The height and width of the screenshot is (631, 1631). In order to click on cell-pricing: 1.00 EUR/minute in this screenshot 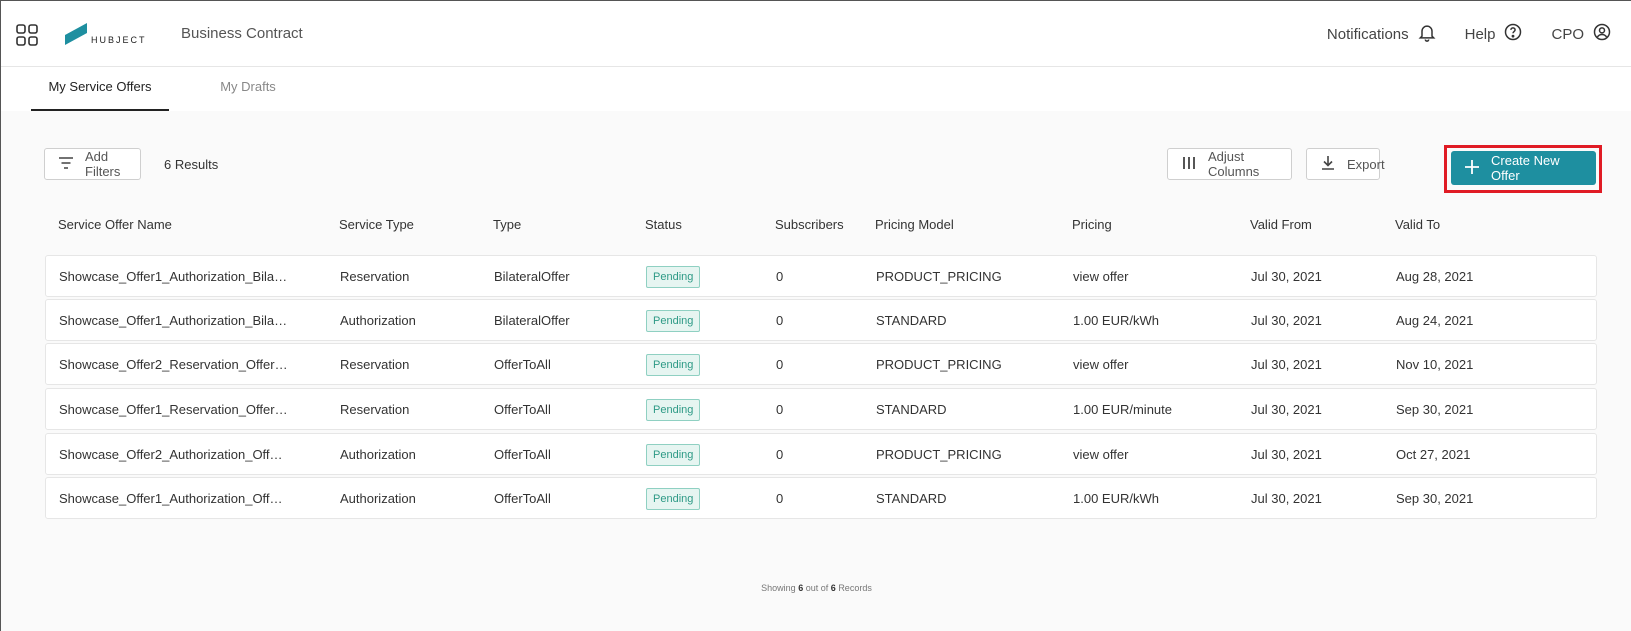, I will do `click(1122, 409)`.